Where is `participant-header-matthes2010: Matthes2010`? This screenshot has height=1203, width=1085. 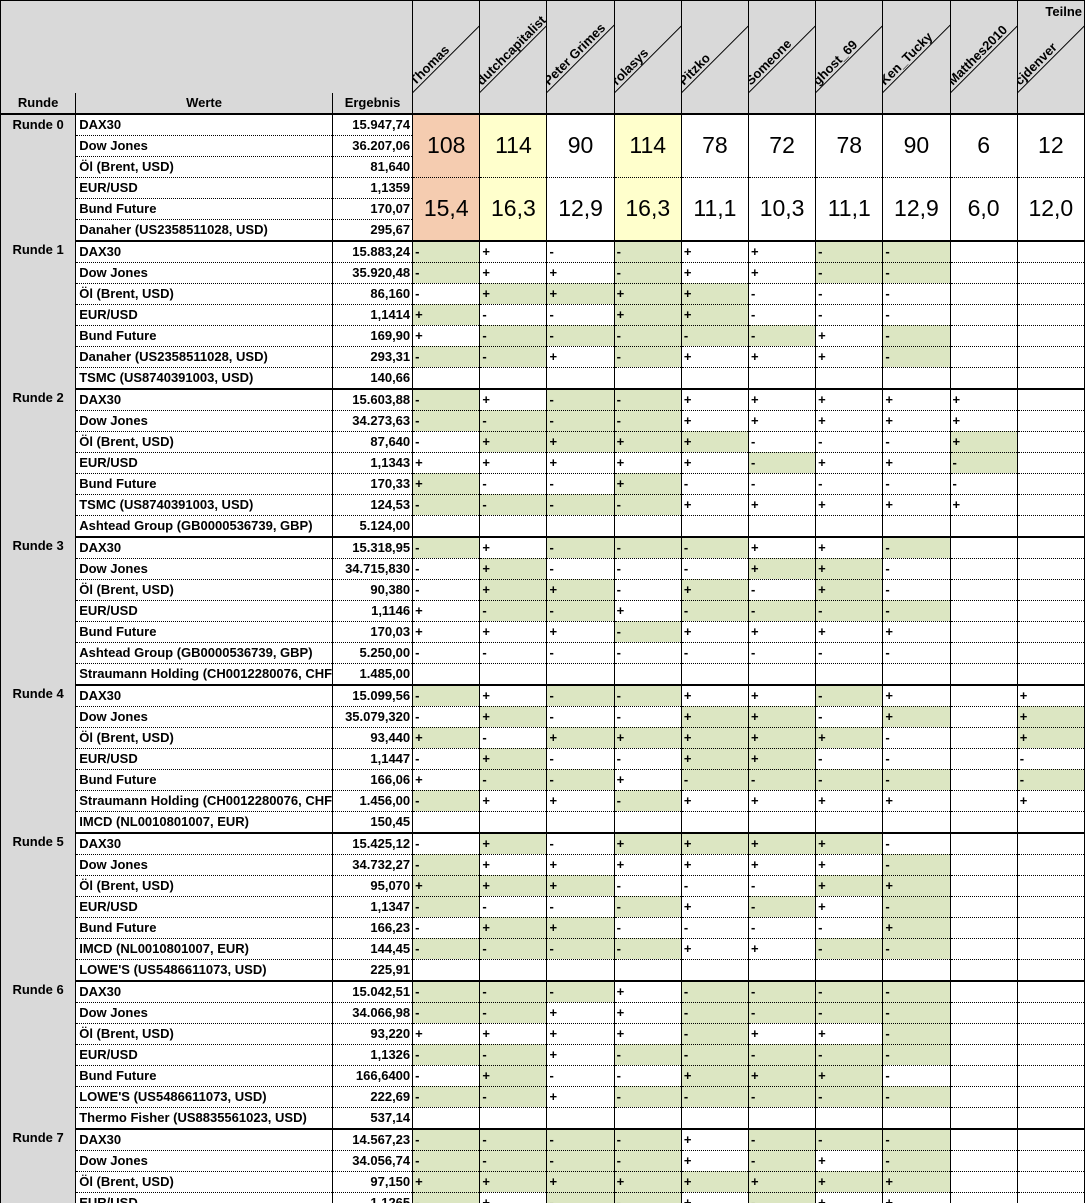 participant-header-matthes2010: Matthes2010 is located at coordinates (983, 46).